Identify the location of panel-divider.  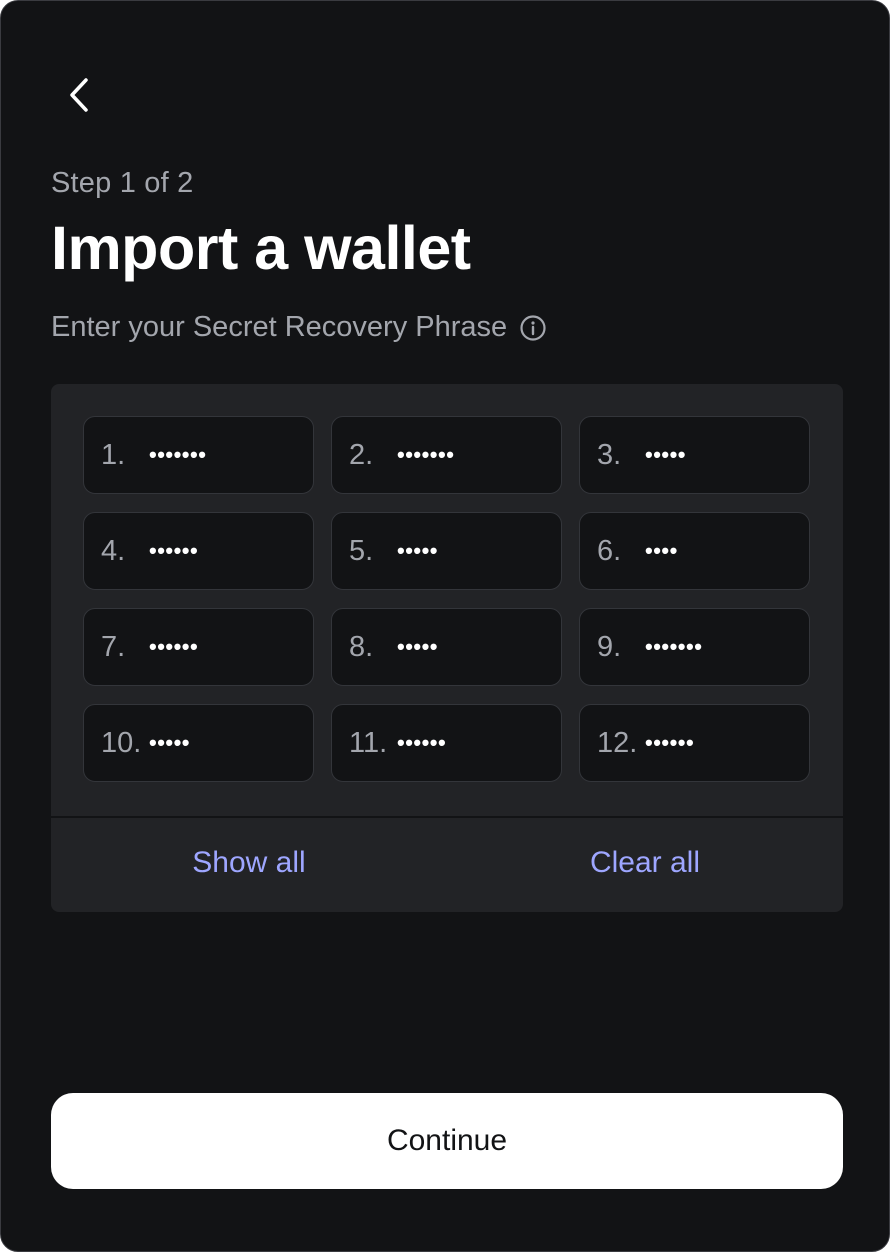
(447, 817).